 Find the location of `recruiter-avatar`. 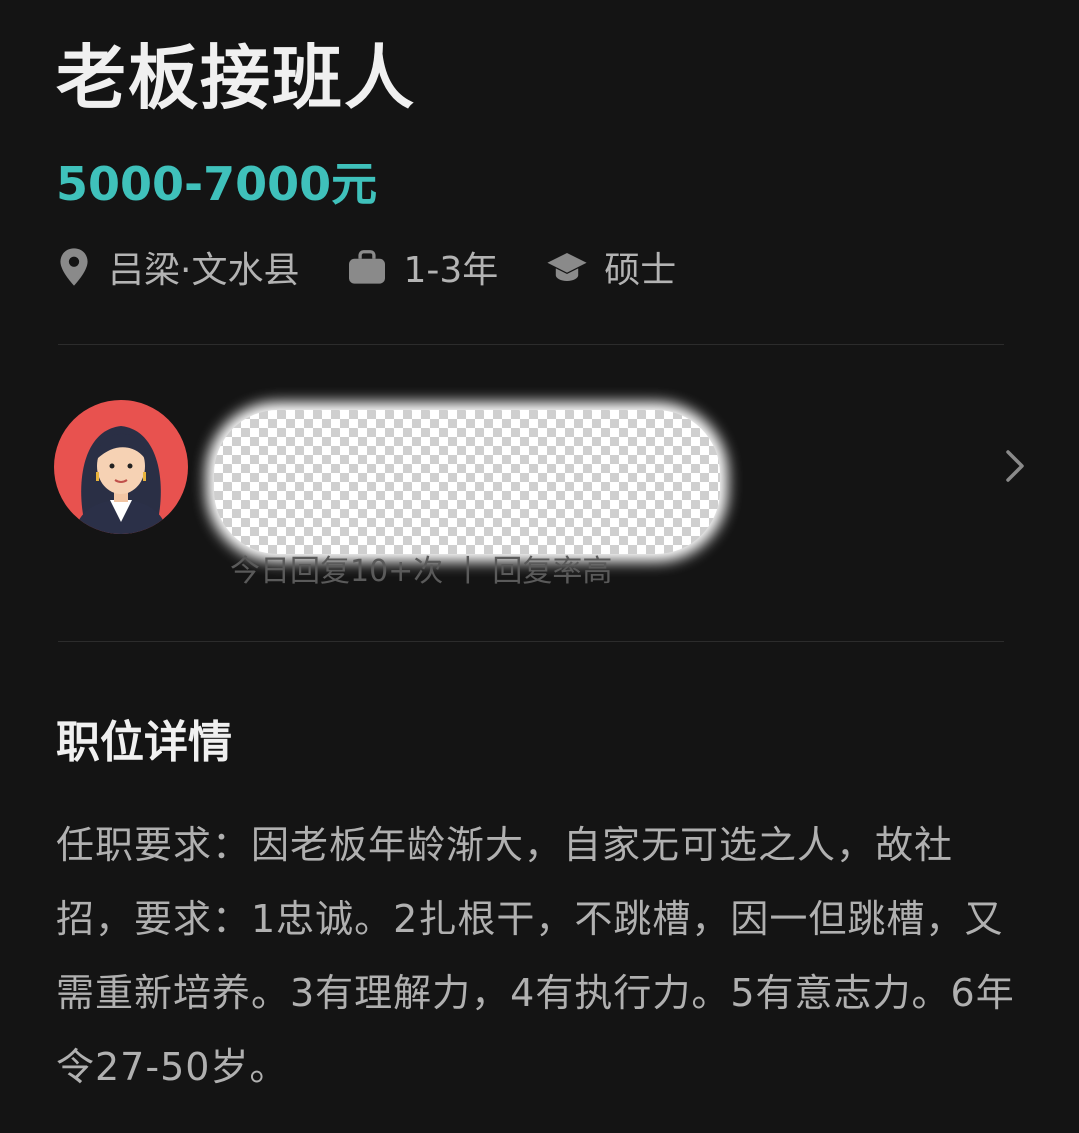

recruiter-avatar is located at coordinates (121, 467).